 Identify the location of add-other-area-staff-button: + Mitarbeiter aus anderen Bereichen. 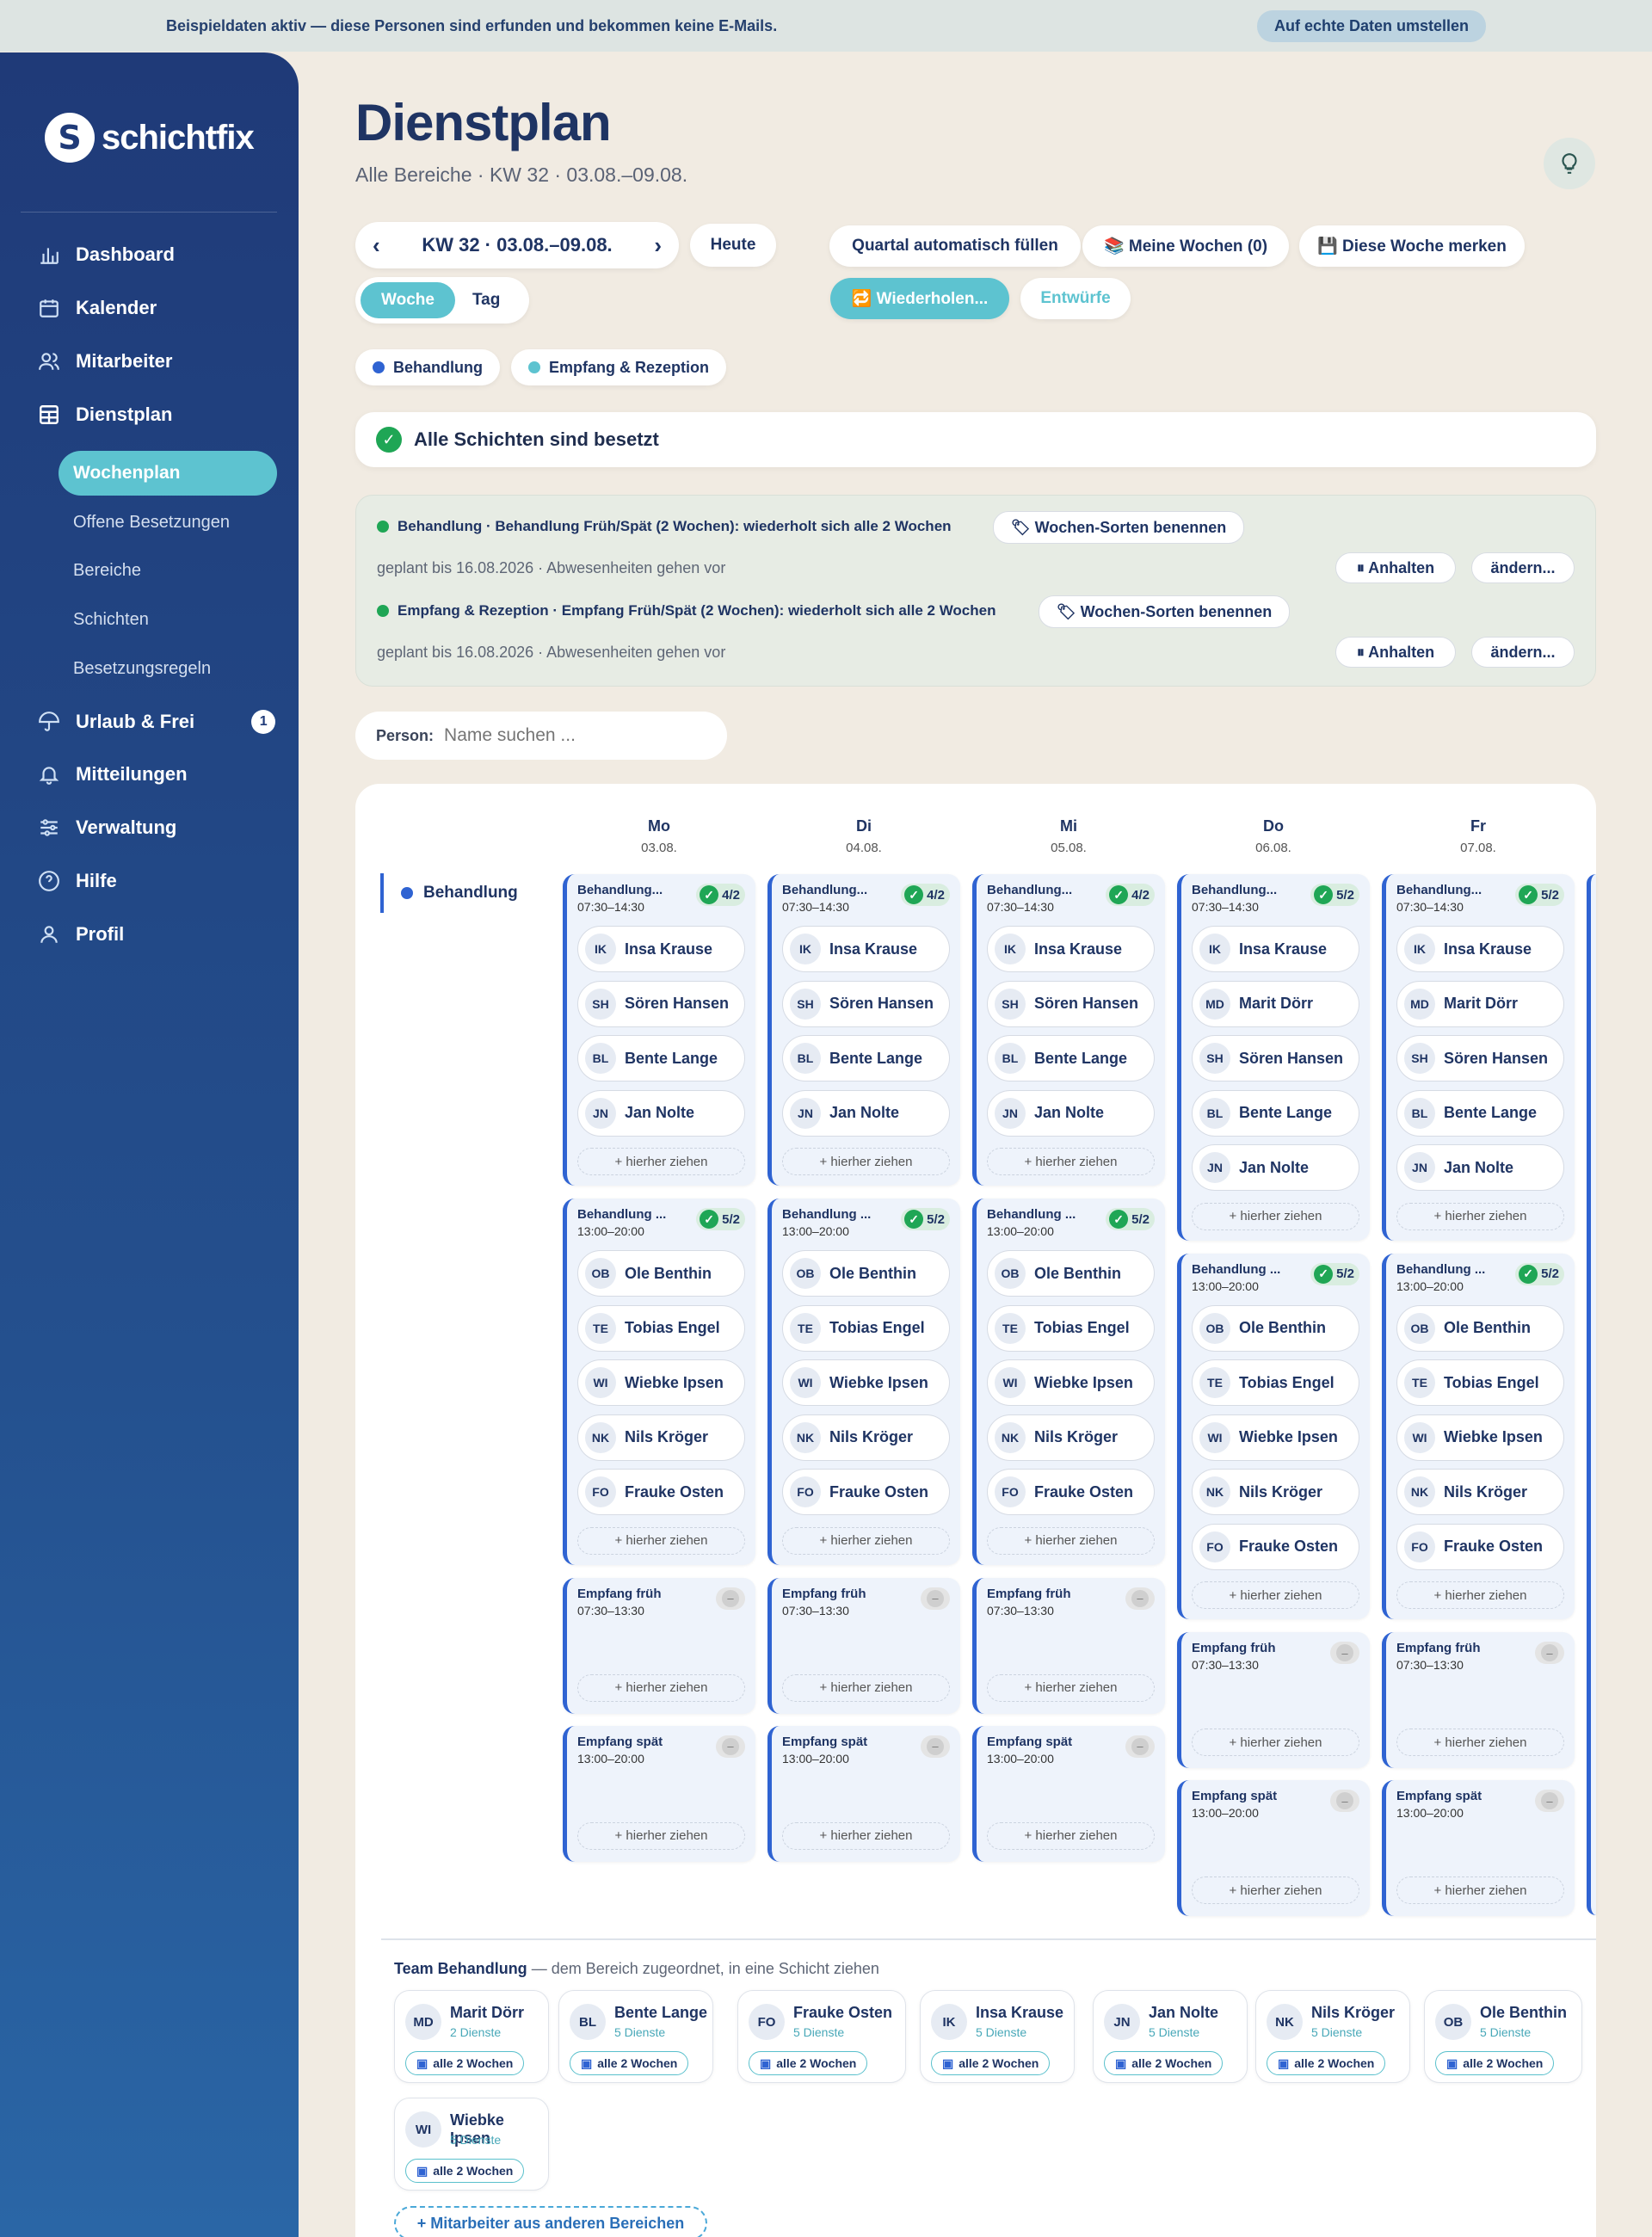
(550, 2221).